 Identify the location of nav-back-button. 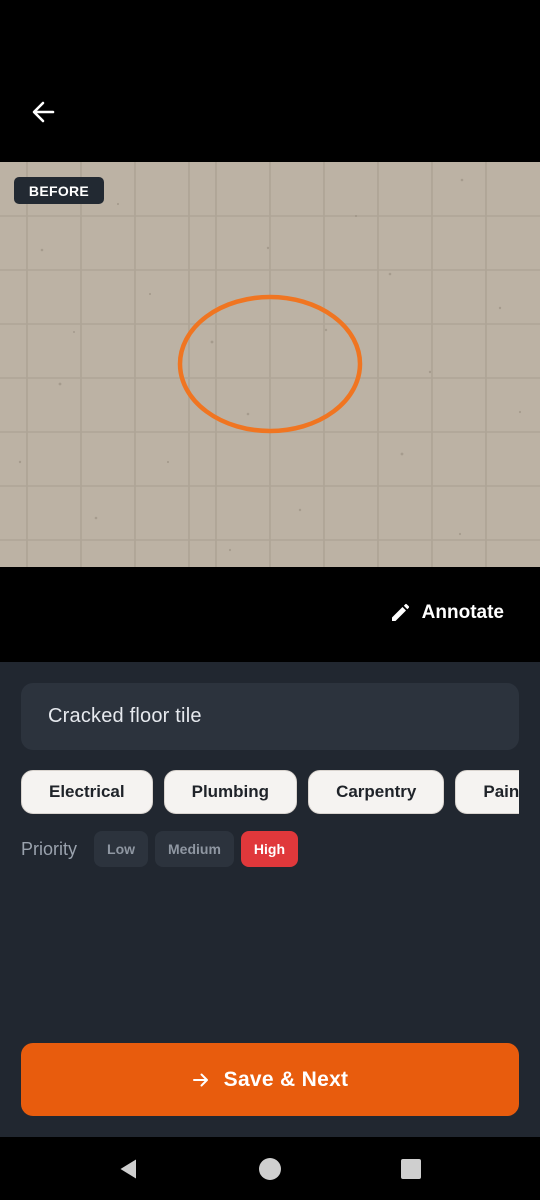
(129, 1169).